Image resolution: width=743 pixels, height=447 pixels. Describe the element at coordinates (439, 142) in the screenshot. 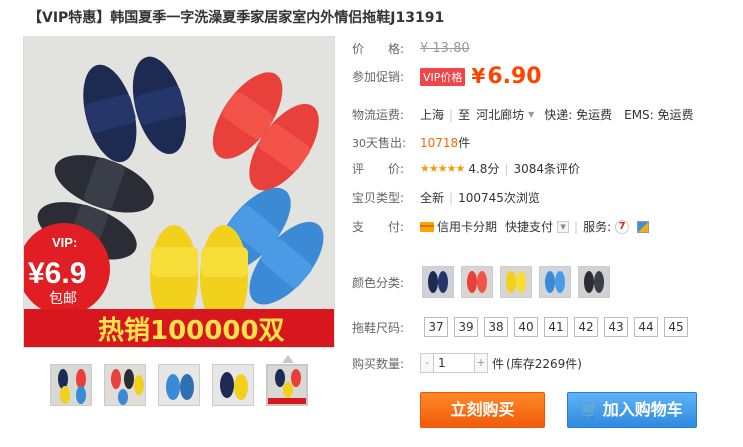

I see `sales-count: 10718` at that location.